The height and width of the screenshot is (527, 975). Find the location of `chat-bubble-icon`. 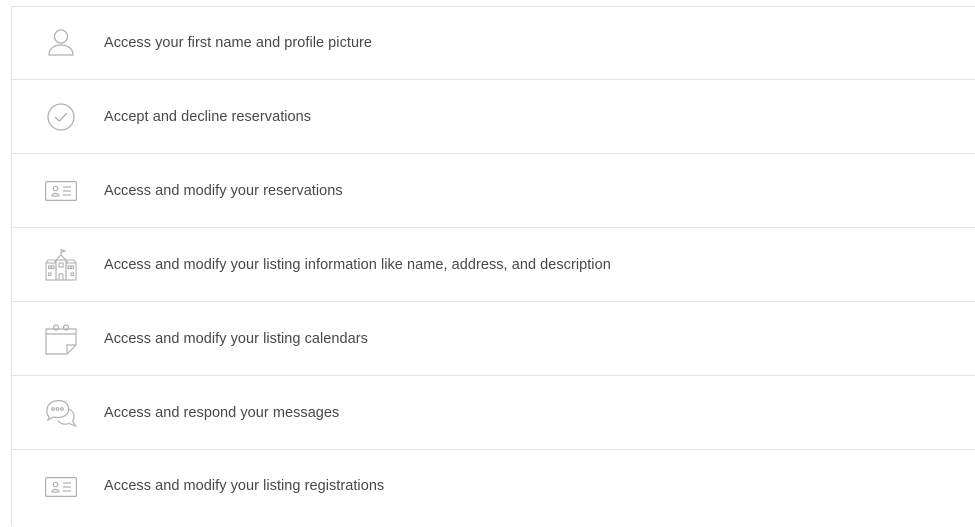

chat-bubble-icon is located at coordinates (61, 413).